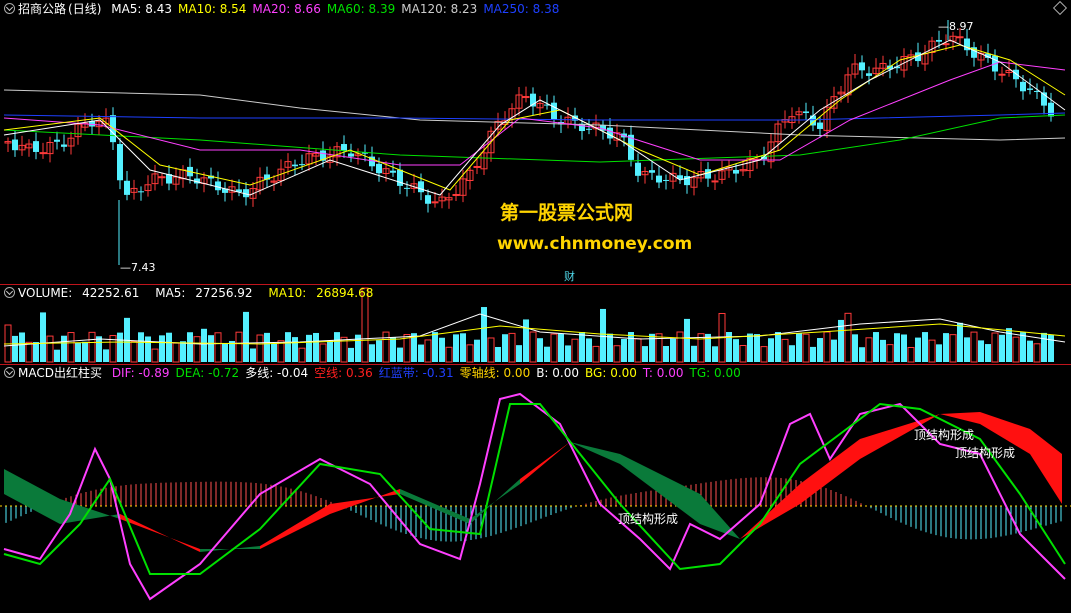  What do you see at coordinates (321, 293) in the screenshot?
I see `volume-ma10: MA10: 26894.68` at bounding box center [321, 293].